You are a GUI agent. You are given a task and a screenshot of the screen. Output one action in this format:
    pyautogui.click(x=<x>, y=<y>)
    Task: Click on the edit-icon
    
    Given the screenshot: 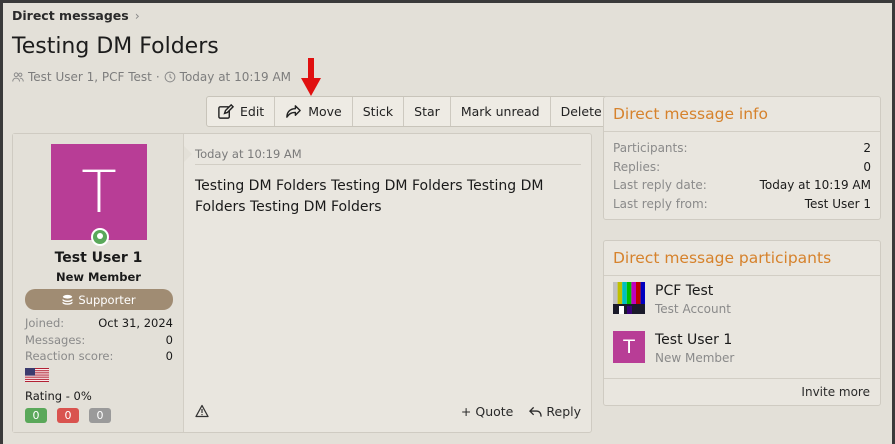 What is the action you would take?
    pyautogui.click(x=226, y=111)
    